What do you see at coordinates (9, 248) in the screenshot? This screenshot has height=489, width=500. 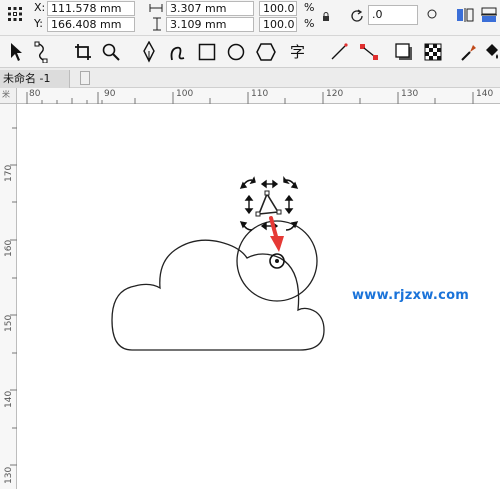 I see `ruler-label-160: 160` at bounding box center [9, 248].